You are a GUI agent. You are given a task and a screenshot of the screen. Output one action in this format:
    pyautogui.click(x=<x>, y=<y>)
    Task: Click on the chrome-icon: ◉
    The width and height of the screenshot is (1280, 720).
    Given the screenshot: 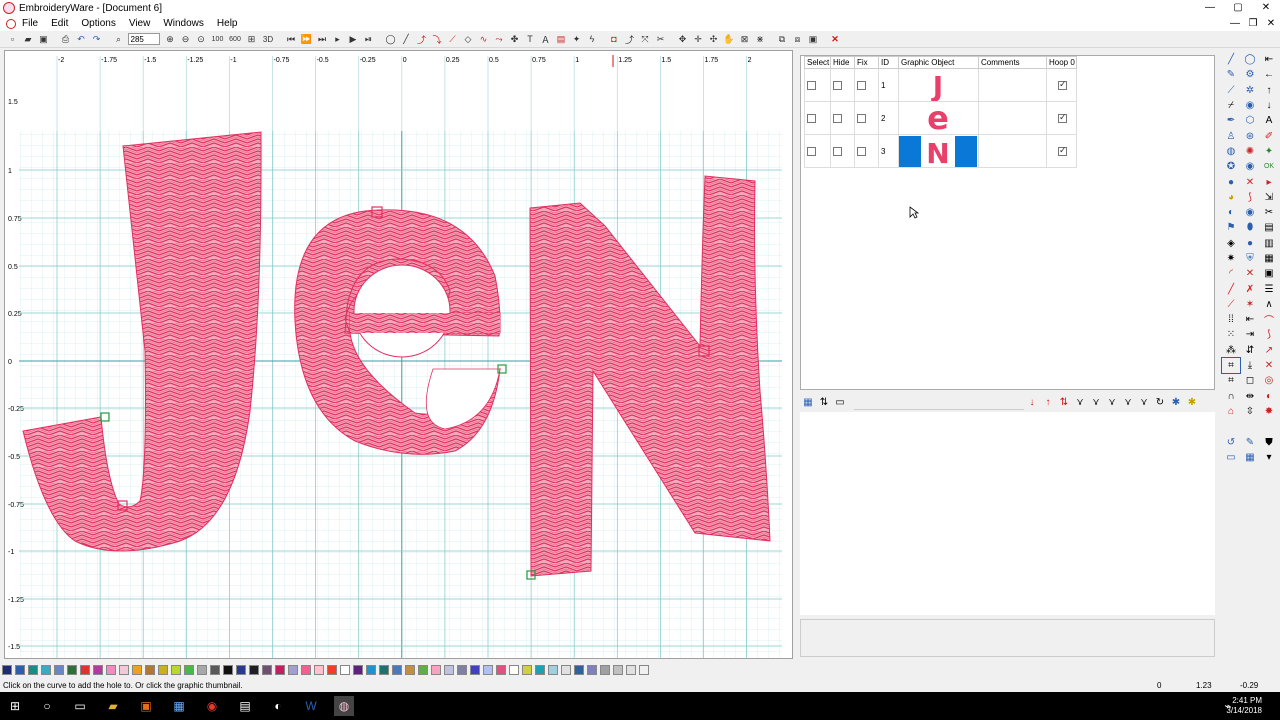 What is the action you would take?
    pyautogui.click(x=212, y=706)
    